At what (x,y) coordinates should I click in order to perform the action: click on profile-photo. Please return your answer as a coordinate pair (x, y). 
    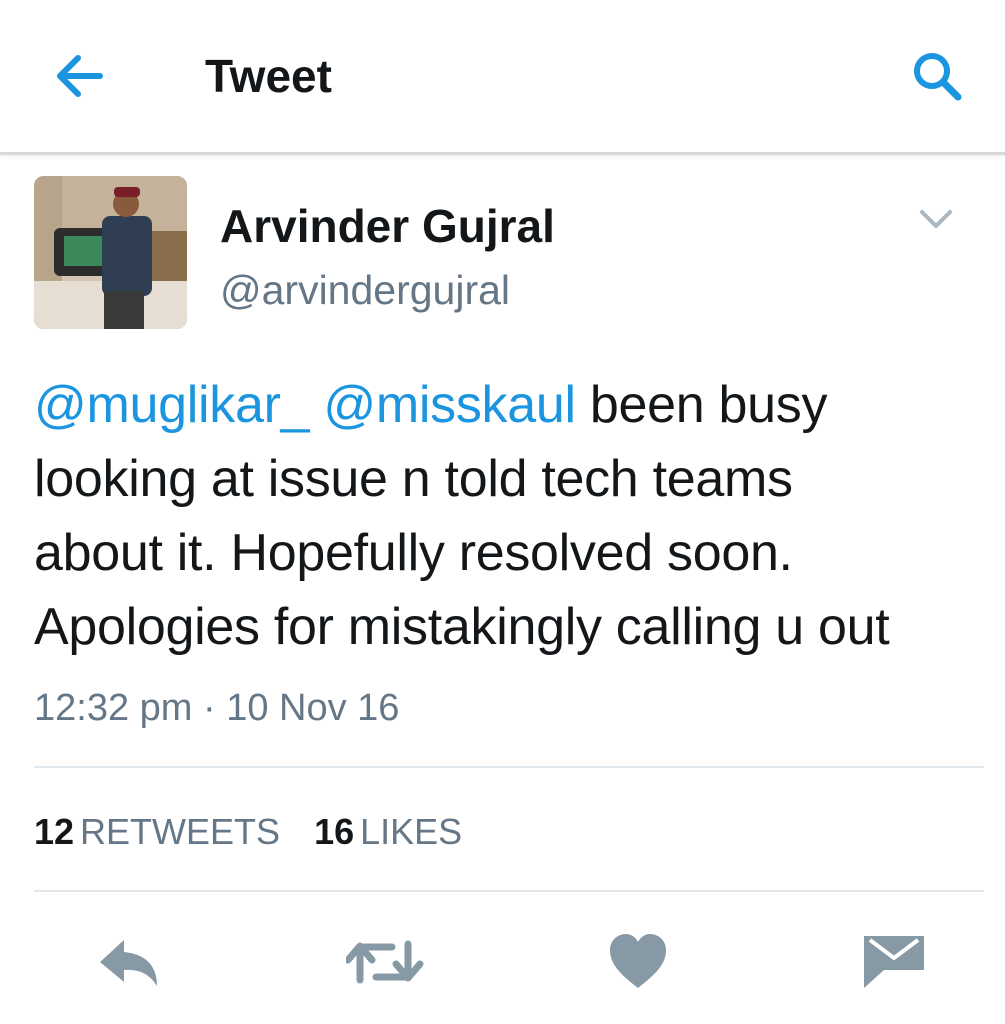
    Looking at the image, I should click on (110, 252).